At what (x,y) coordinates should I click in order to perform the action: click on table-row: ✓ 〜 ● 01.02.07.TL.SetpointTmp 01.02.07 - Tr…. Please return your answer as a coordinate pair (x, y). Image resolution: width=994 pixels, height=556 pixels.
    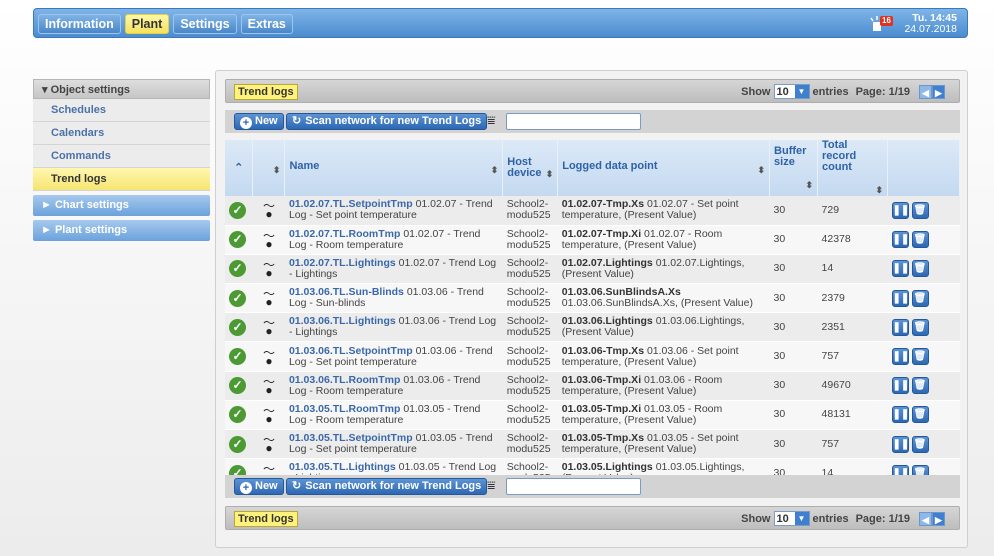
    Looking at the image, I should click on (592, 211).